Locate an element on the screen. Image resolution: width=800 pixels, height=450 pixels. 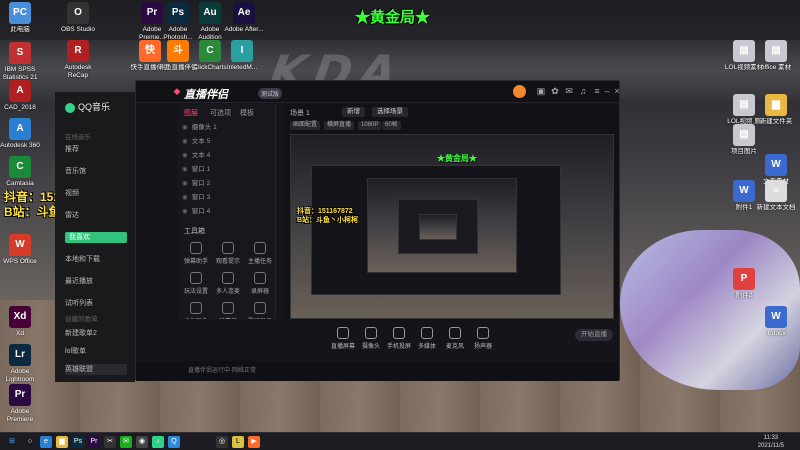
qqmusic-taskbar-icon: ♪ is located at coordinates (158, 442).